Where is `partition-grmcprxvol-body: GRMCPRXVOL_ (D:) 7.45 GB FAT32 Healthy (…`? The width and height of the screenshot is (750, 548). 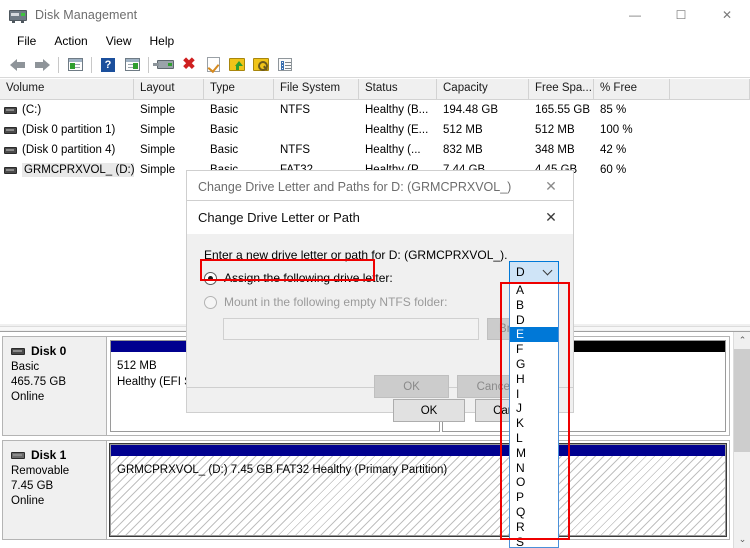
partition-grmcprxvol-body: GRMCPRXVOL_ (D:) 7.45 GB FAT32 Healthy (… is located at coordinates (418, 495).